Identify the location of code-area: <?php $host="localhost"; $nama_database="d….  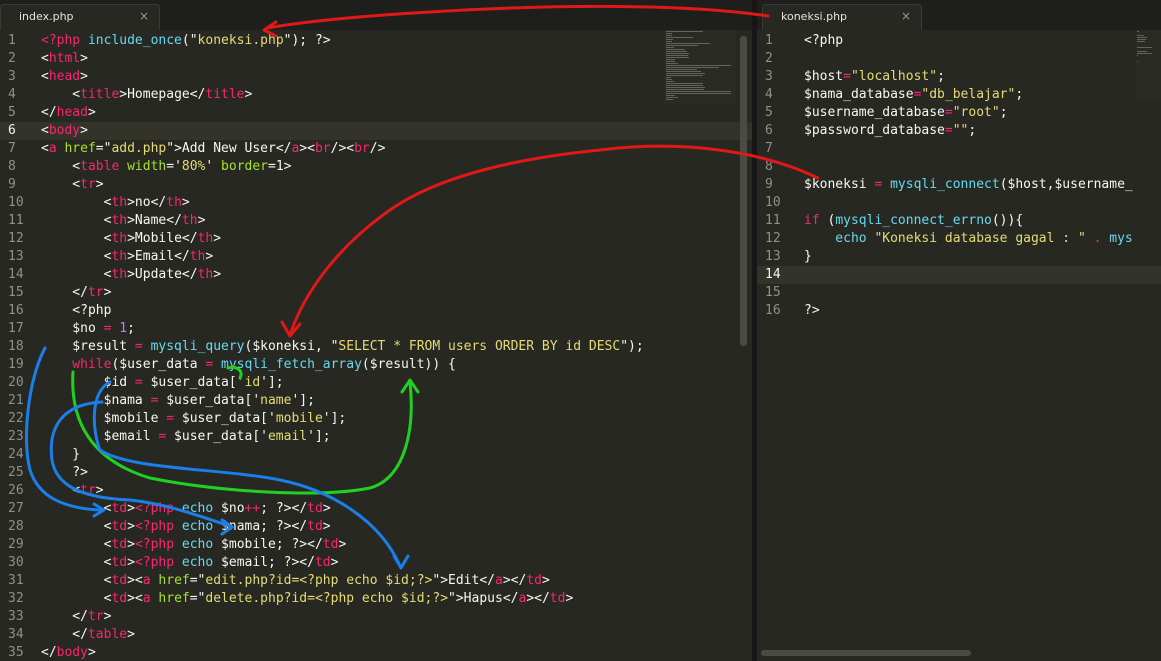
(968, 176).